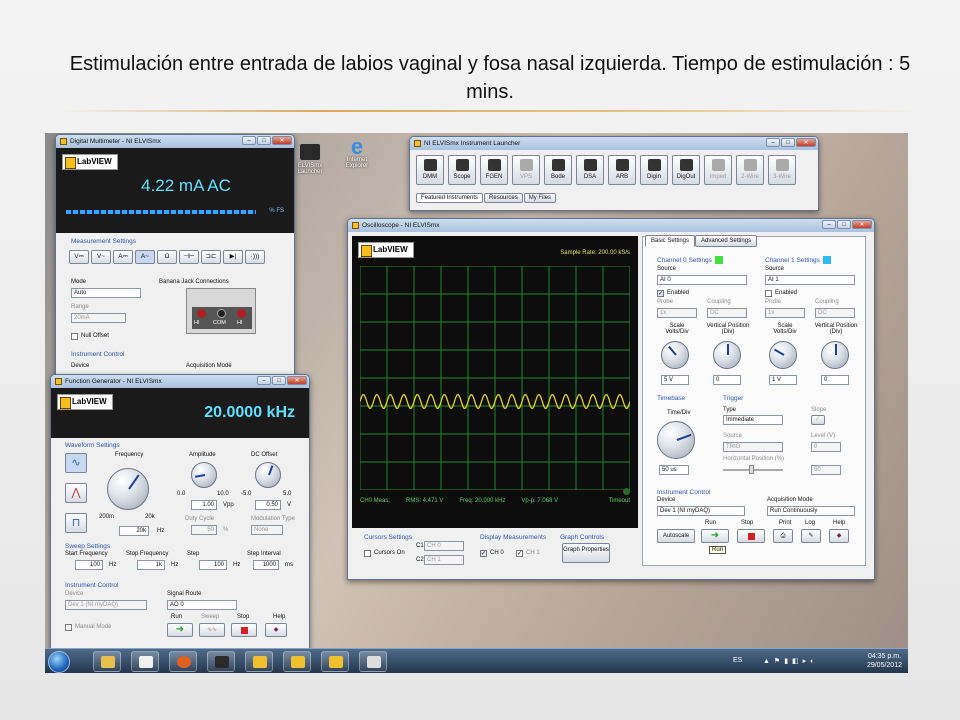 The height and width of the screenshot is (720, 960). What do you see at coordinates (811, 536) in the screenshot?
I see `log-button: ✎` at bounding box center [811, 536].